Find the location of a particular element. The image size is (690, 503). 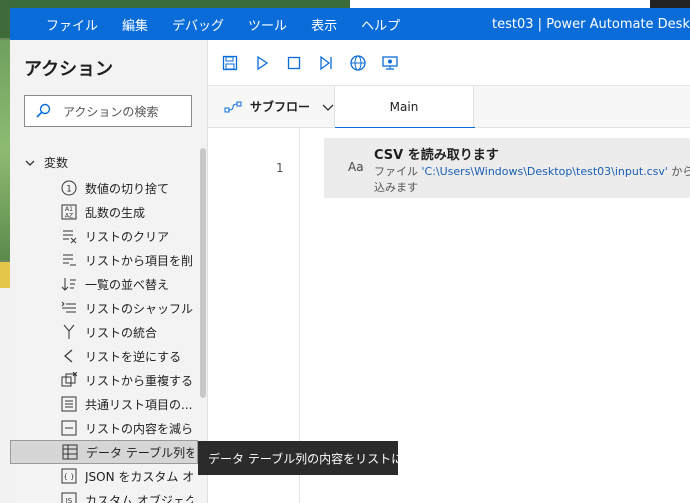

sort-icon is located at coordinates (69, 284).